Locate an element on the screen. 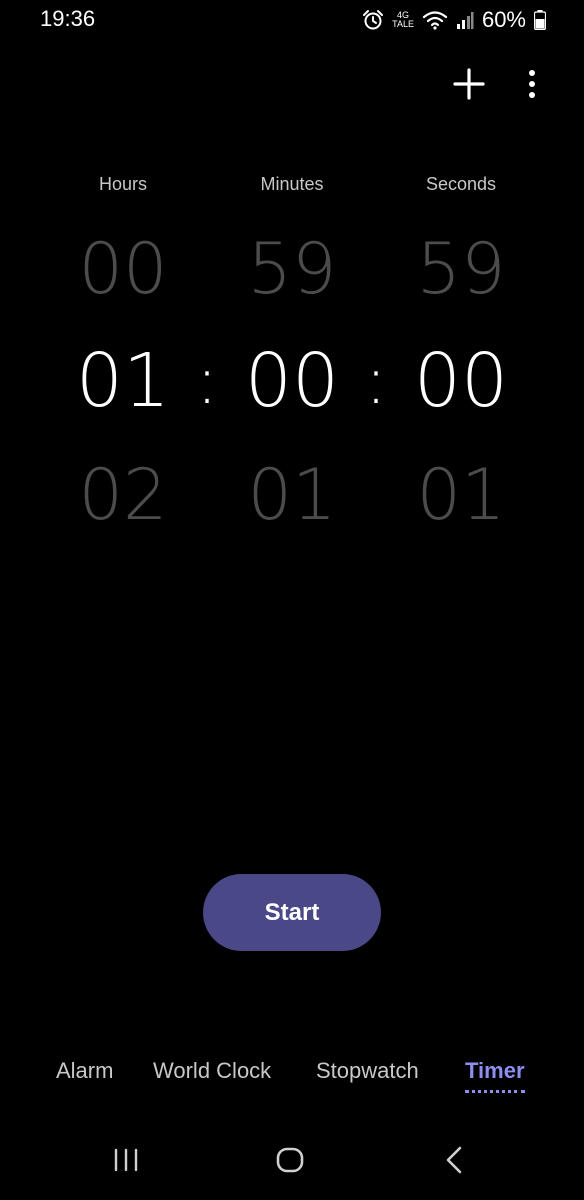 The width and height of the screenshot is (584, 1200). hours-current-value: 01 is located at coordinates (123, 381).